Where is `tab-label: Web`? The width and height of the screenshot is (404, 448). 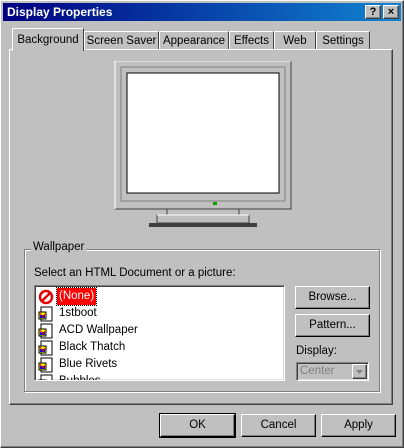 tab-label: Web is located at coordinates (295, 41).